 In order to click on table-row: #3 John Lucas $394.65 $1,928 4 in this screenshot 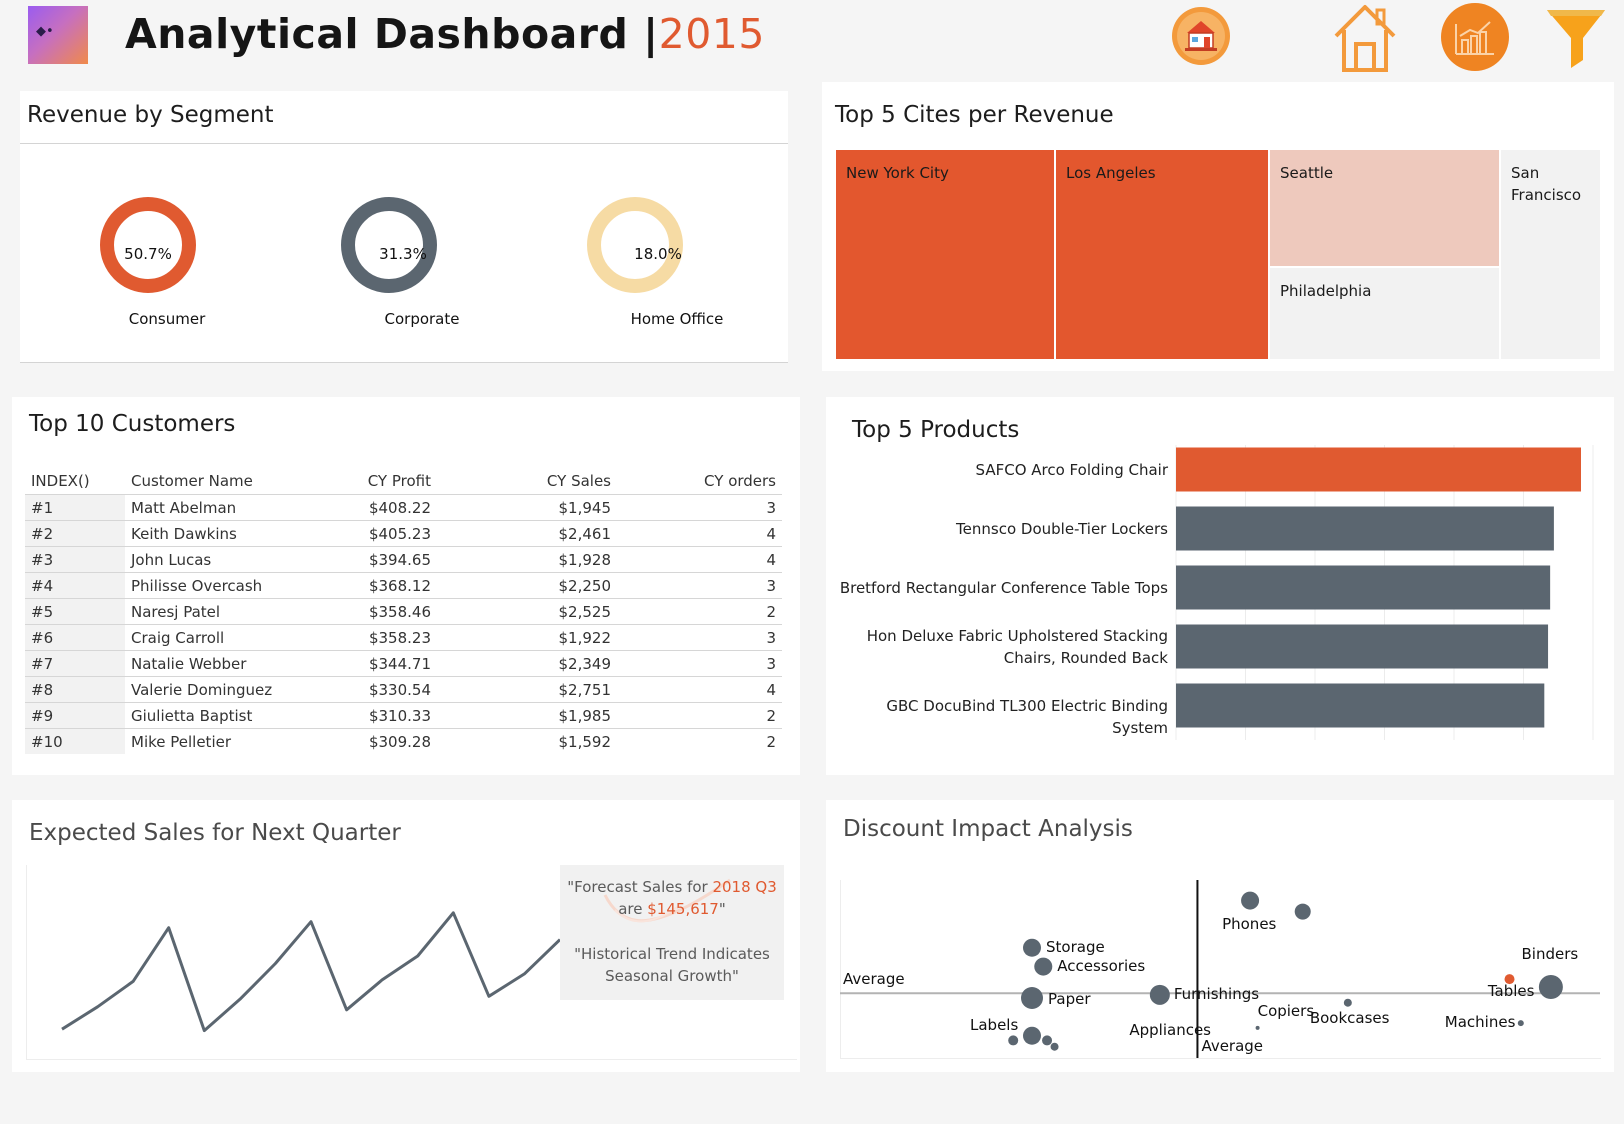, I will do `click(403, 559)`.